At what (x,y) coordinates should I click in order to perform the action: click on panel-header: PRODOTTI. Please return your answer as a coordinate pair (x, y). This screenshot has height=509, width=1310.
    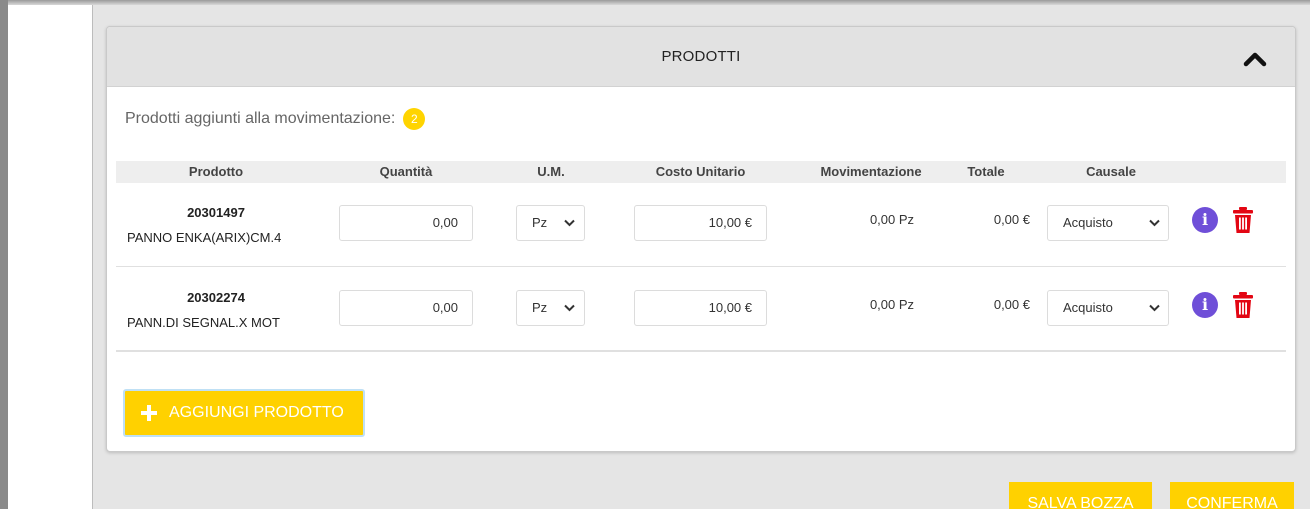
    Looking at the image, I should click on (701, 57).